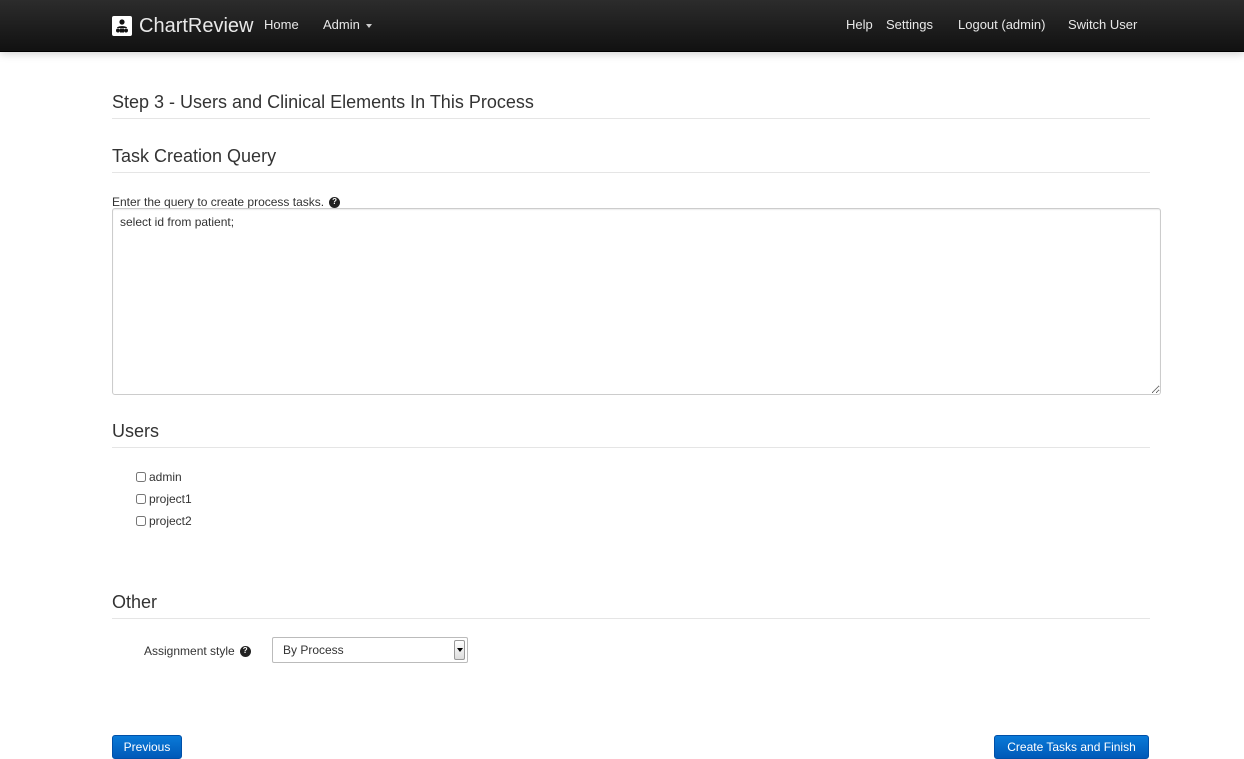 Image resolution: width=1244 pixels, height=759 pixels. What do you see at coordinates (141, 521) in the screenshot?
I see `user-checkbox-project2` at bounding box center [141, 521].